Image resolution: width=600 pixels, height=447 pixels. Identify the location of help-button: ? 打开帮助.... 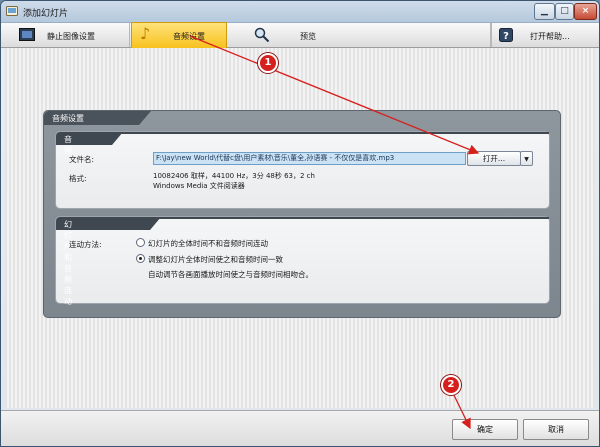
(545, 35).